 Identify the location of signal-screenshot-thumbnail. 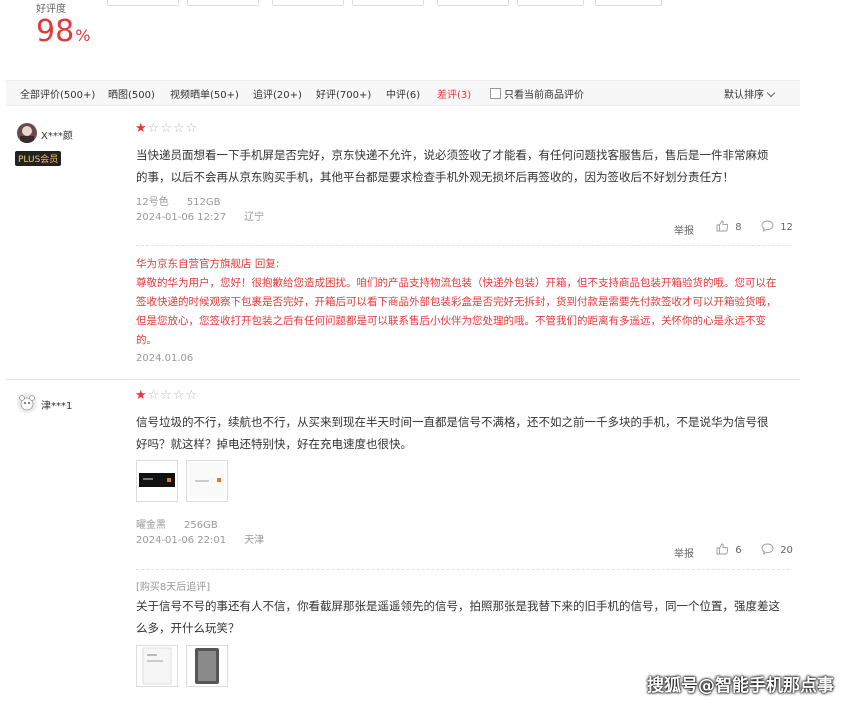
(207, 481).